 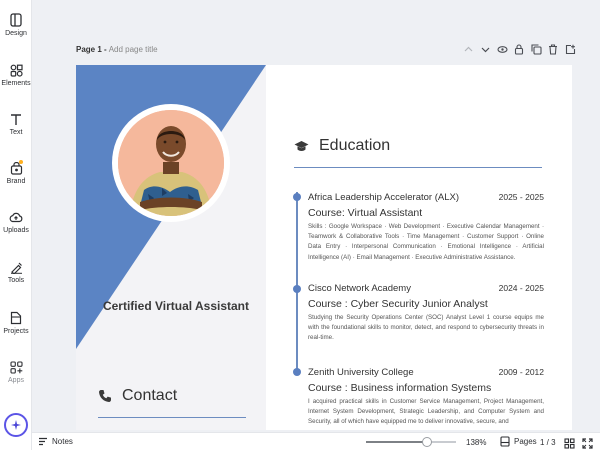 I want to click on education-years: 2024 - 2025, so click(x=521, y=288).